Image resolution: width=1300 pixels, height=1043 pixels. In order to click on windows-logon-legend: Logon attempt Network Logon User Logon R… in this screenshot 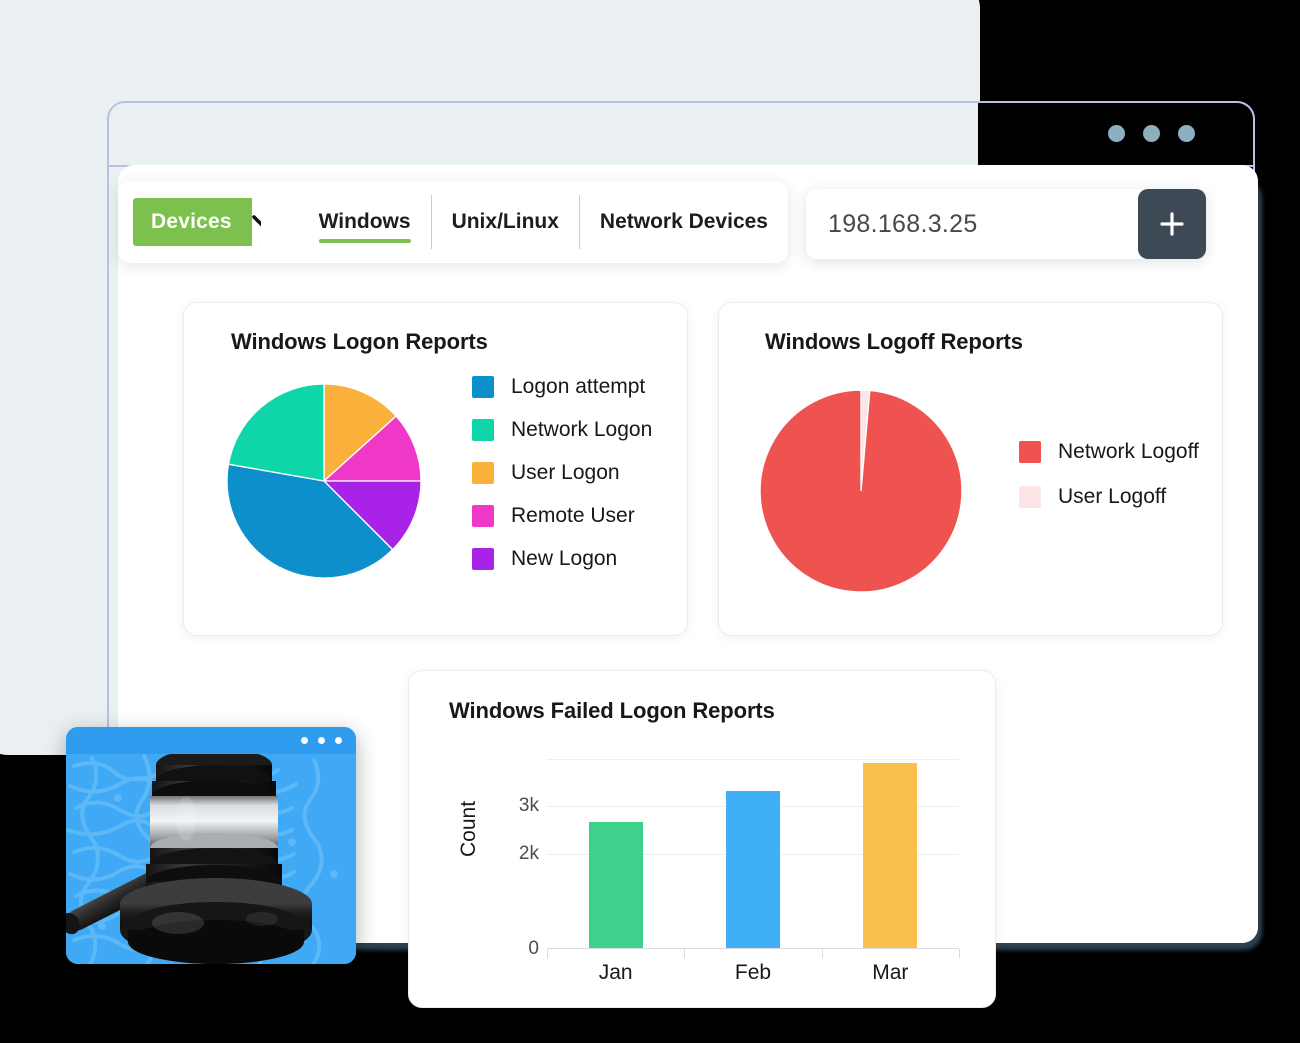, I will do `click(562, 473)`.